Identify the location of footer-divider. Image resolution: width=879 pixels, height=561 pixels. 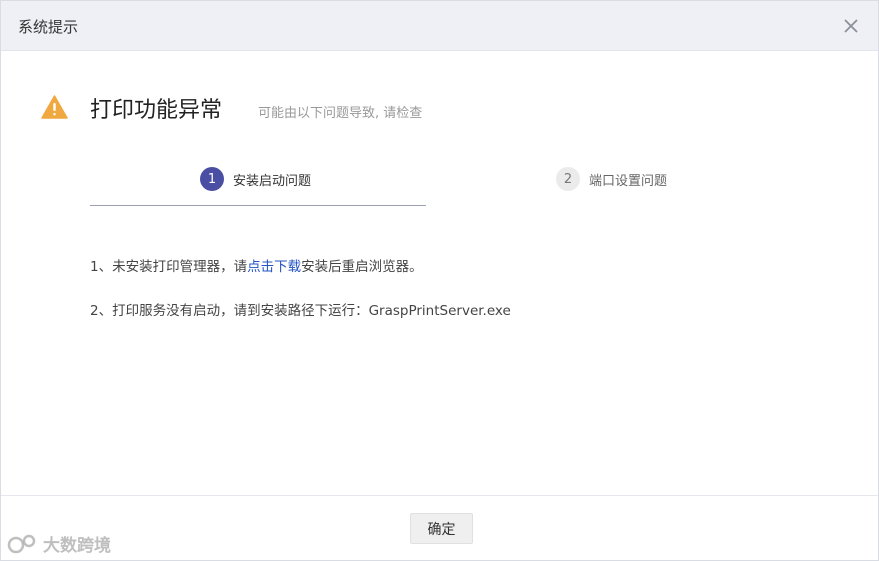
(439, 495).